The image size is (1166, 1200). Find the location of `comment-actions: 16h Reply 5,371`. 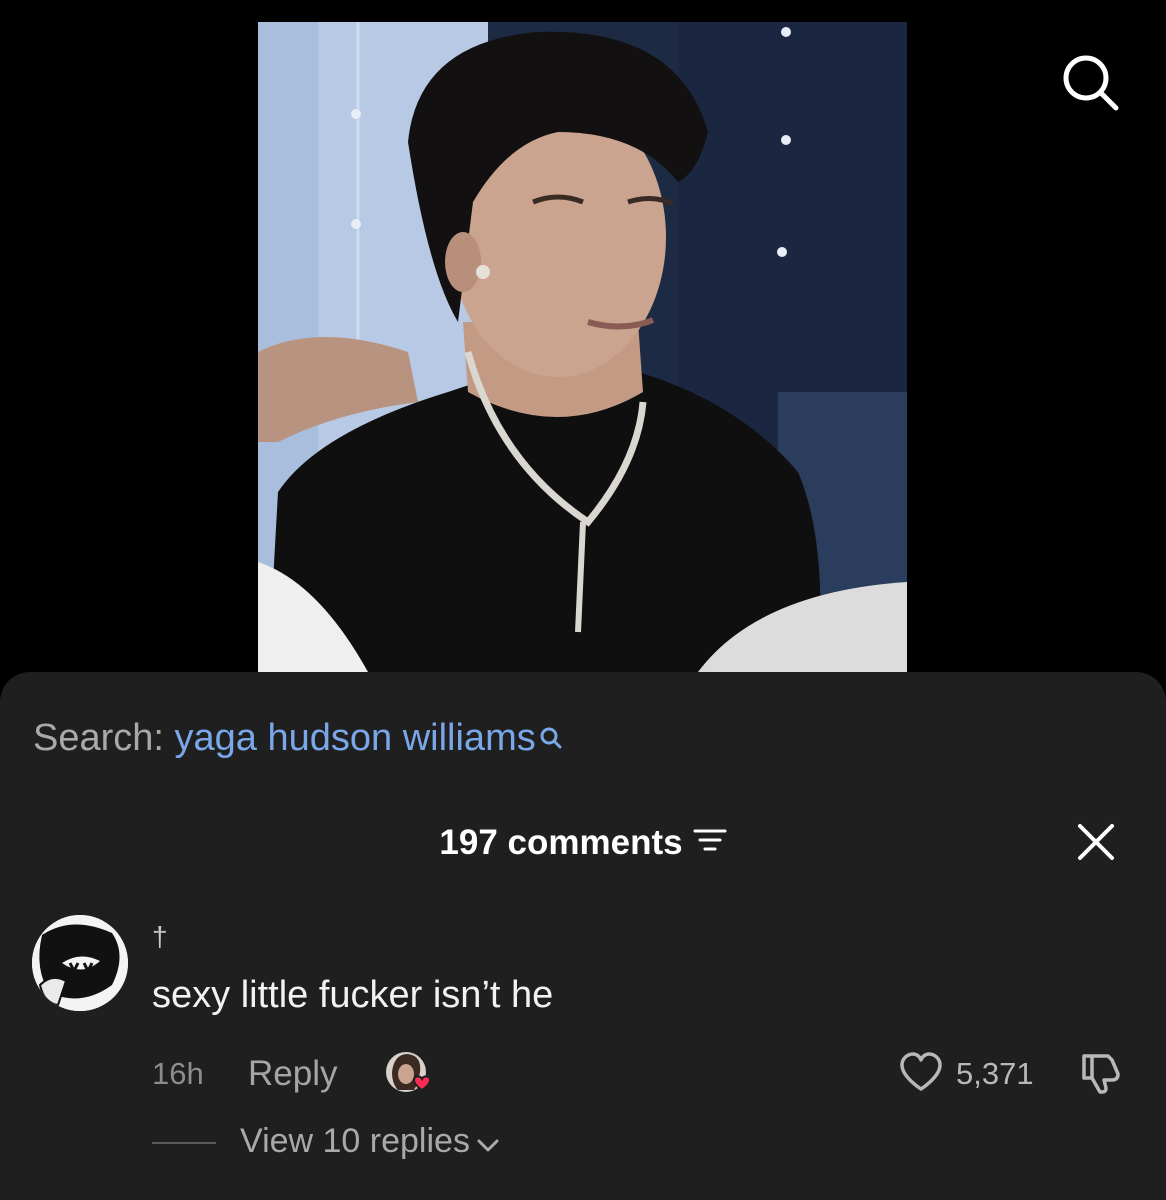

comment-actions: 16h Reply 5,371 is located at coordinates (652, 1073).